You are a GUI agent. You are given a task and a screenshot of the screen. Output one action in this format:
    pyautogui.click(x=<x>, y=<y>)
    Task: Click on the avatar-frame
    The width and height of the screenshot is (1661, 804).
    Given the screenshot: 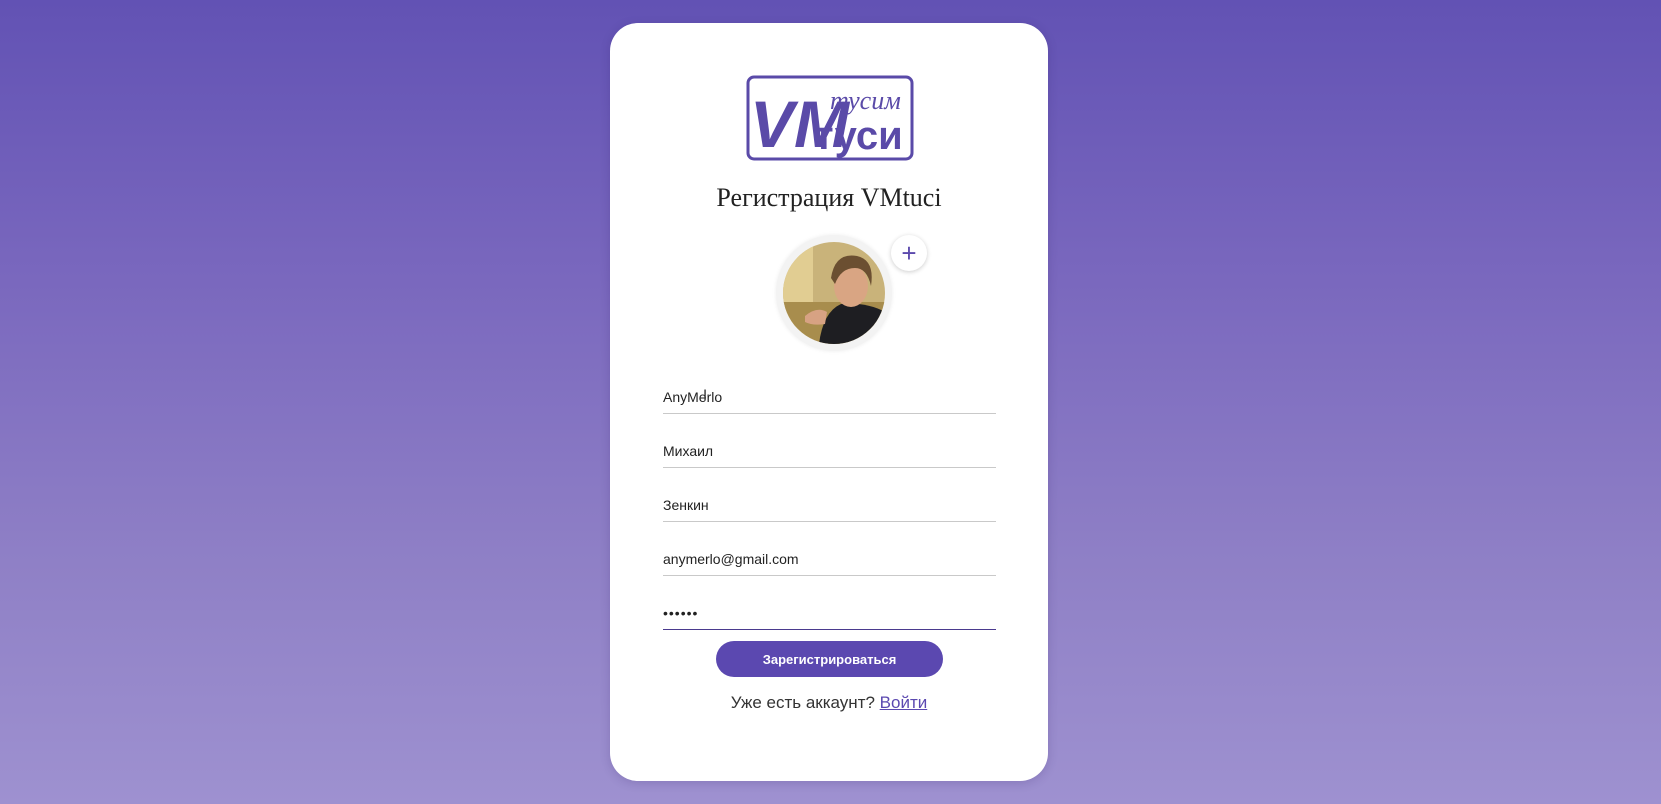 What is the action you would take?
    pyautogui.click(x=834, y=293)
    